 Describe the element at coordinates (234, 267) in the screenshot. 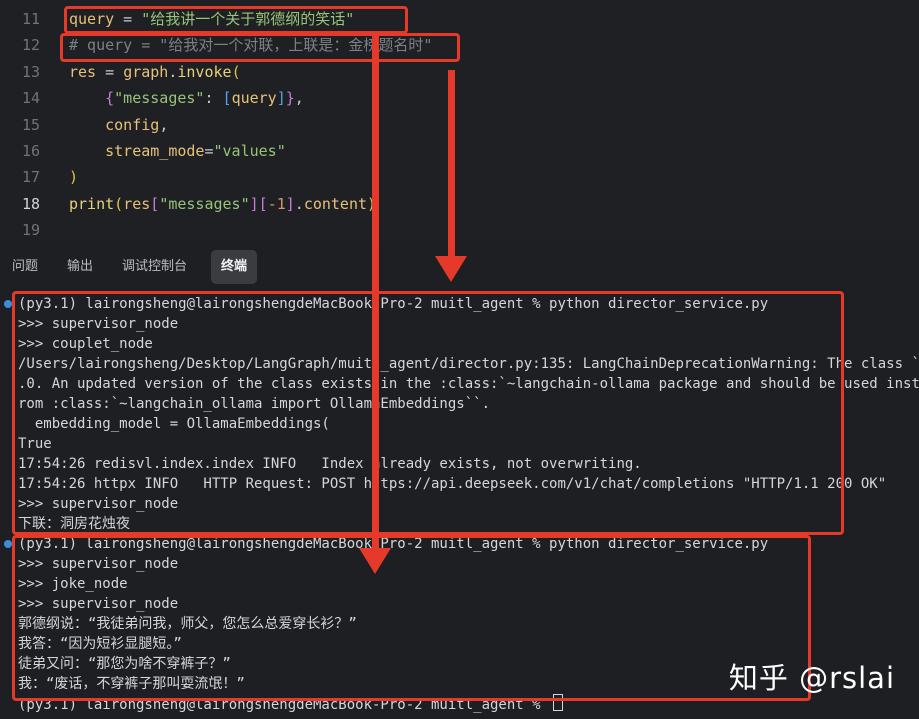

I see `tab-terminal: 终端` at that location.